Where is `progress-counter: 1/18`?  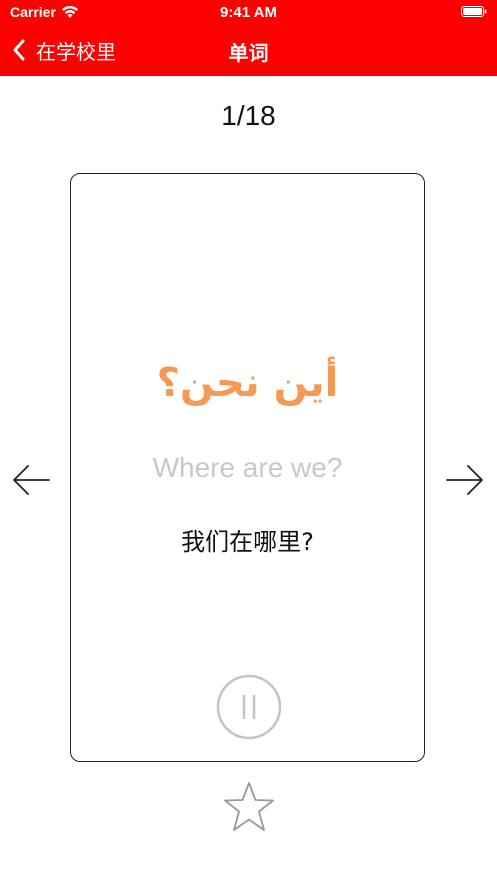 progress-counter: 1/18 is located at coordinates (248, 115).